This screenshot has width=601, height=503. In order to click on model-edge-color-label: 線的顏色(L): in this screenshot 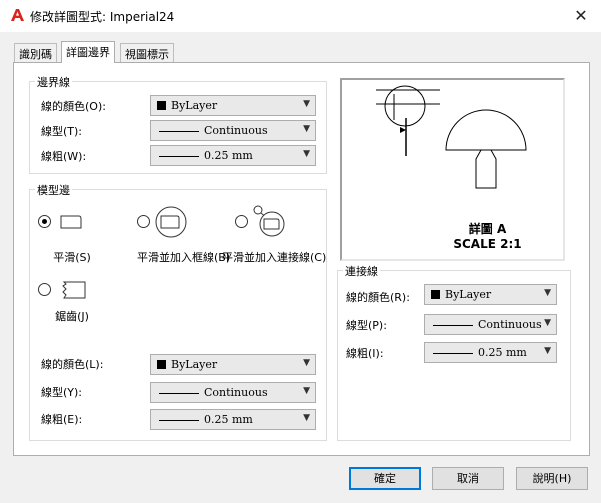, I will do `click(72, 364)`.